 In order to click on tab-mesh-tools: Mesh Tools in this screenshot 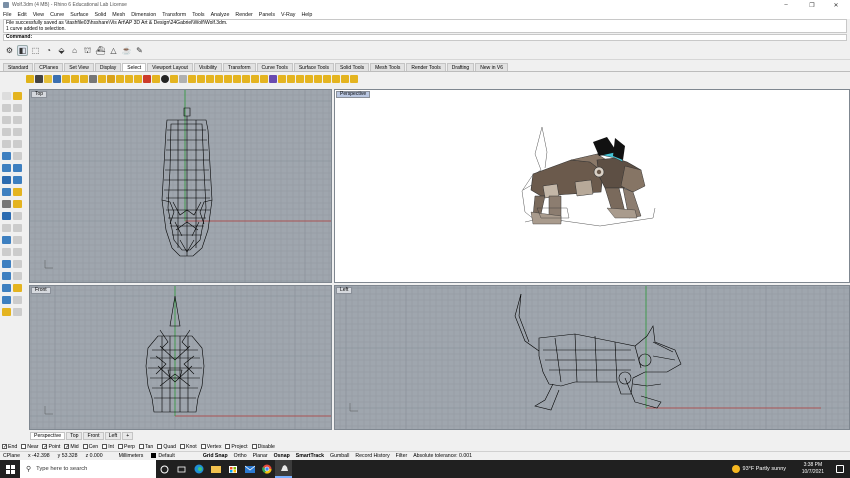, I will do `click(388, 67)`.